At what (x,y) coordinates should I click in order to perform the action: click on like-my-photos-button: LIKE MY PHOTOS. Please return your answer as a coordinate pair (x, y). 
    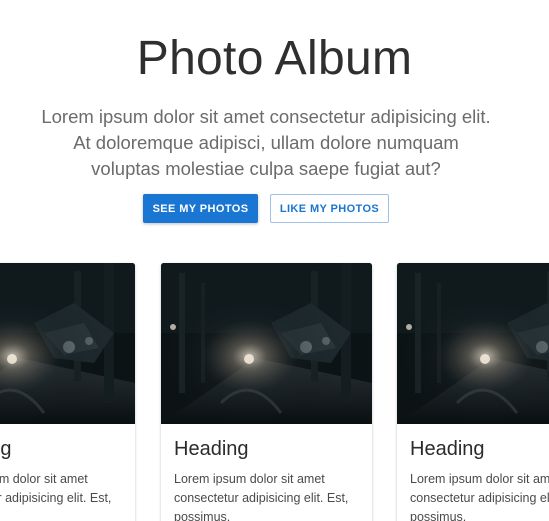
    Looking at the image, I should click on (329, 208).